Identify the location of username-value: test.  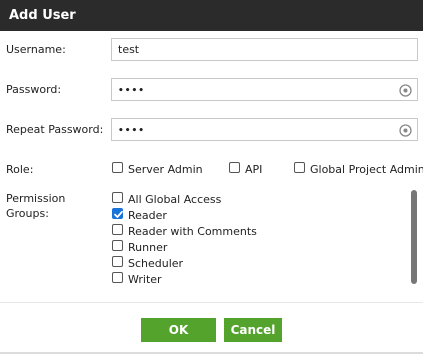
(129, 49).